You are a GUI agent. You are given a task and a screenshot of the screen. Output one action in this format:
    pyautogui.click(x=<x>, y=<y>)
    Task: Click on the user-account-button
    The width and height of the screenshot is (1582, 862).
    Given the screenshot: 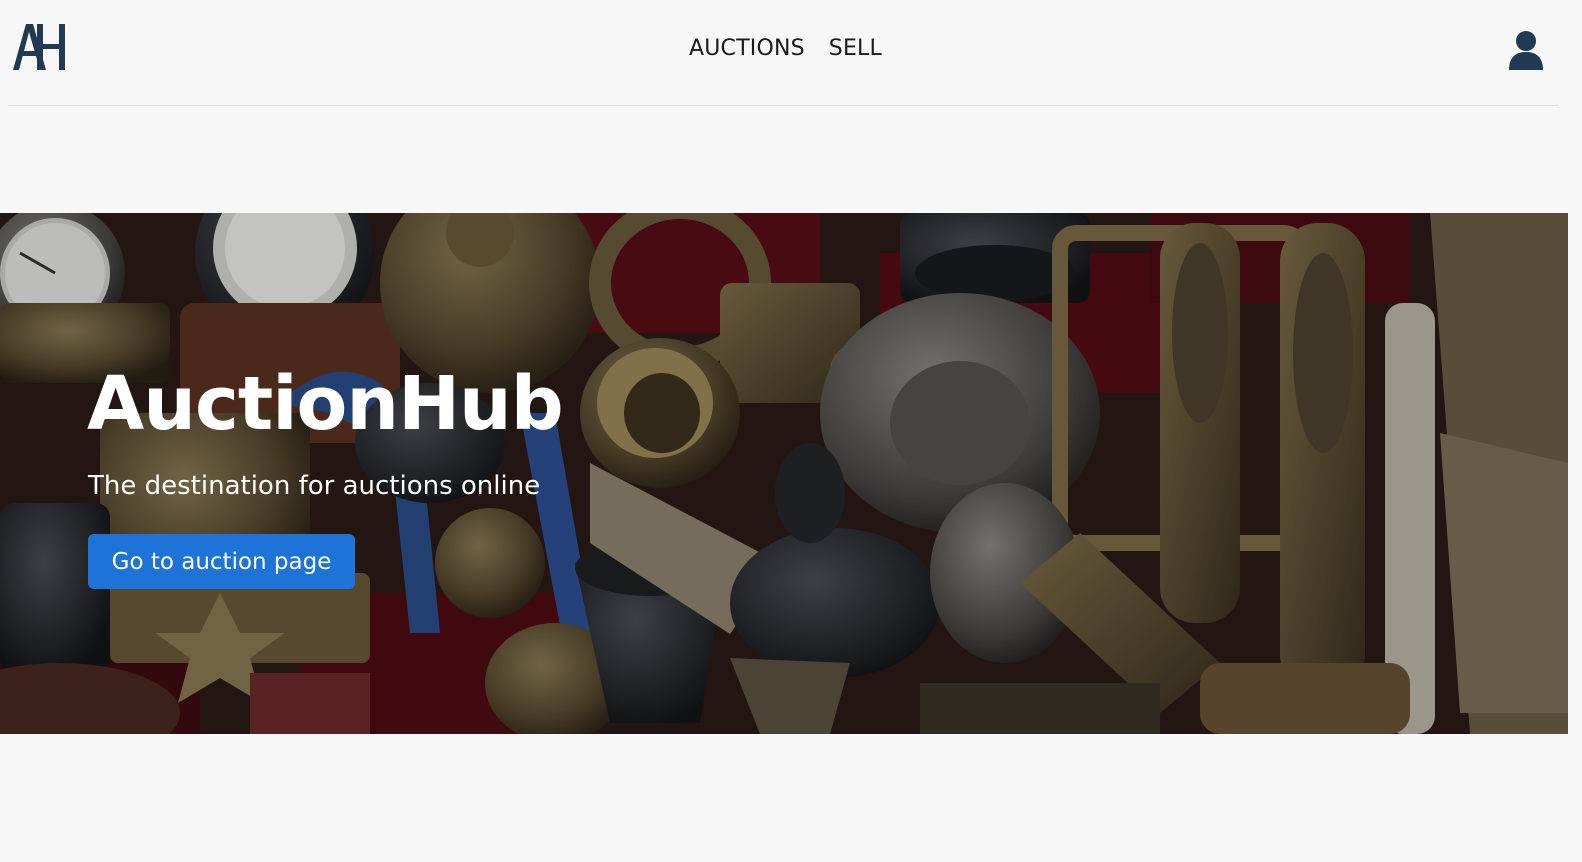 What is the action you would take?
    pyautogui.click(x=1526, y=51)
    